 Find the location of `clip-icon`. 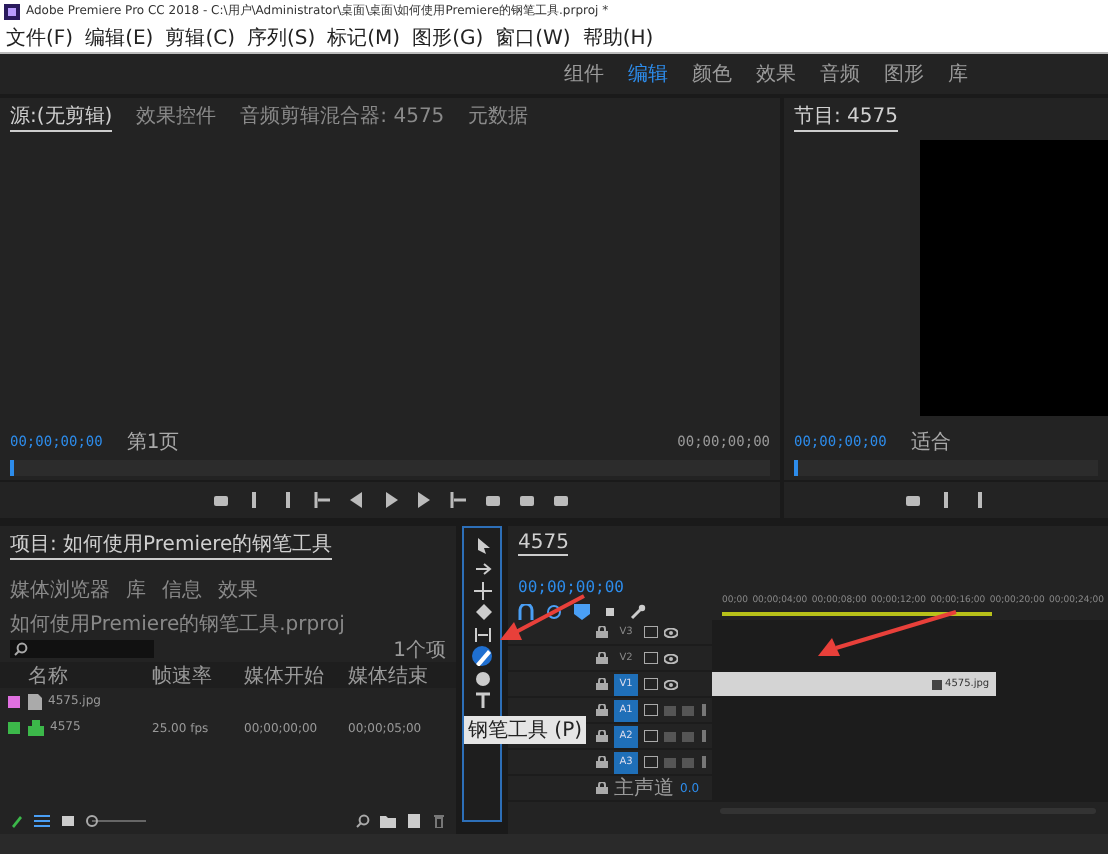

clip-icon is located at coordinates (936, 684).